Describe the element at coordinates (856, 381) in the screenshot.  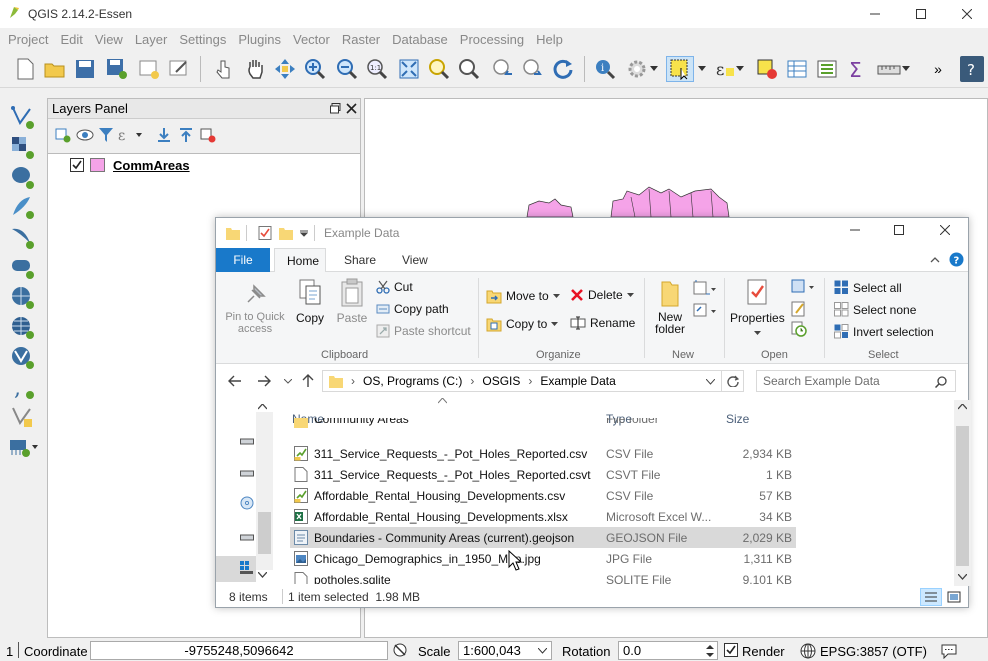
I see `search-input: Search Example Data` at that location.